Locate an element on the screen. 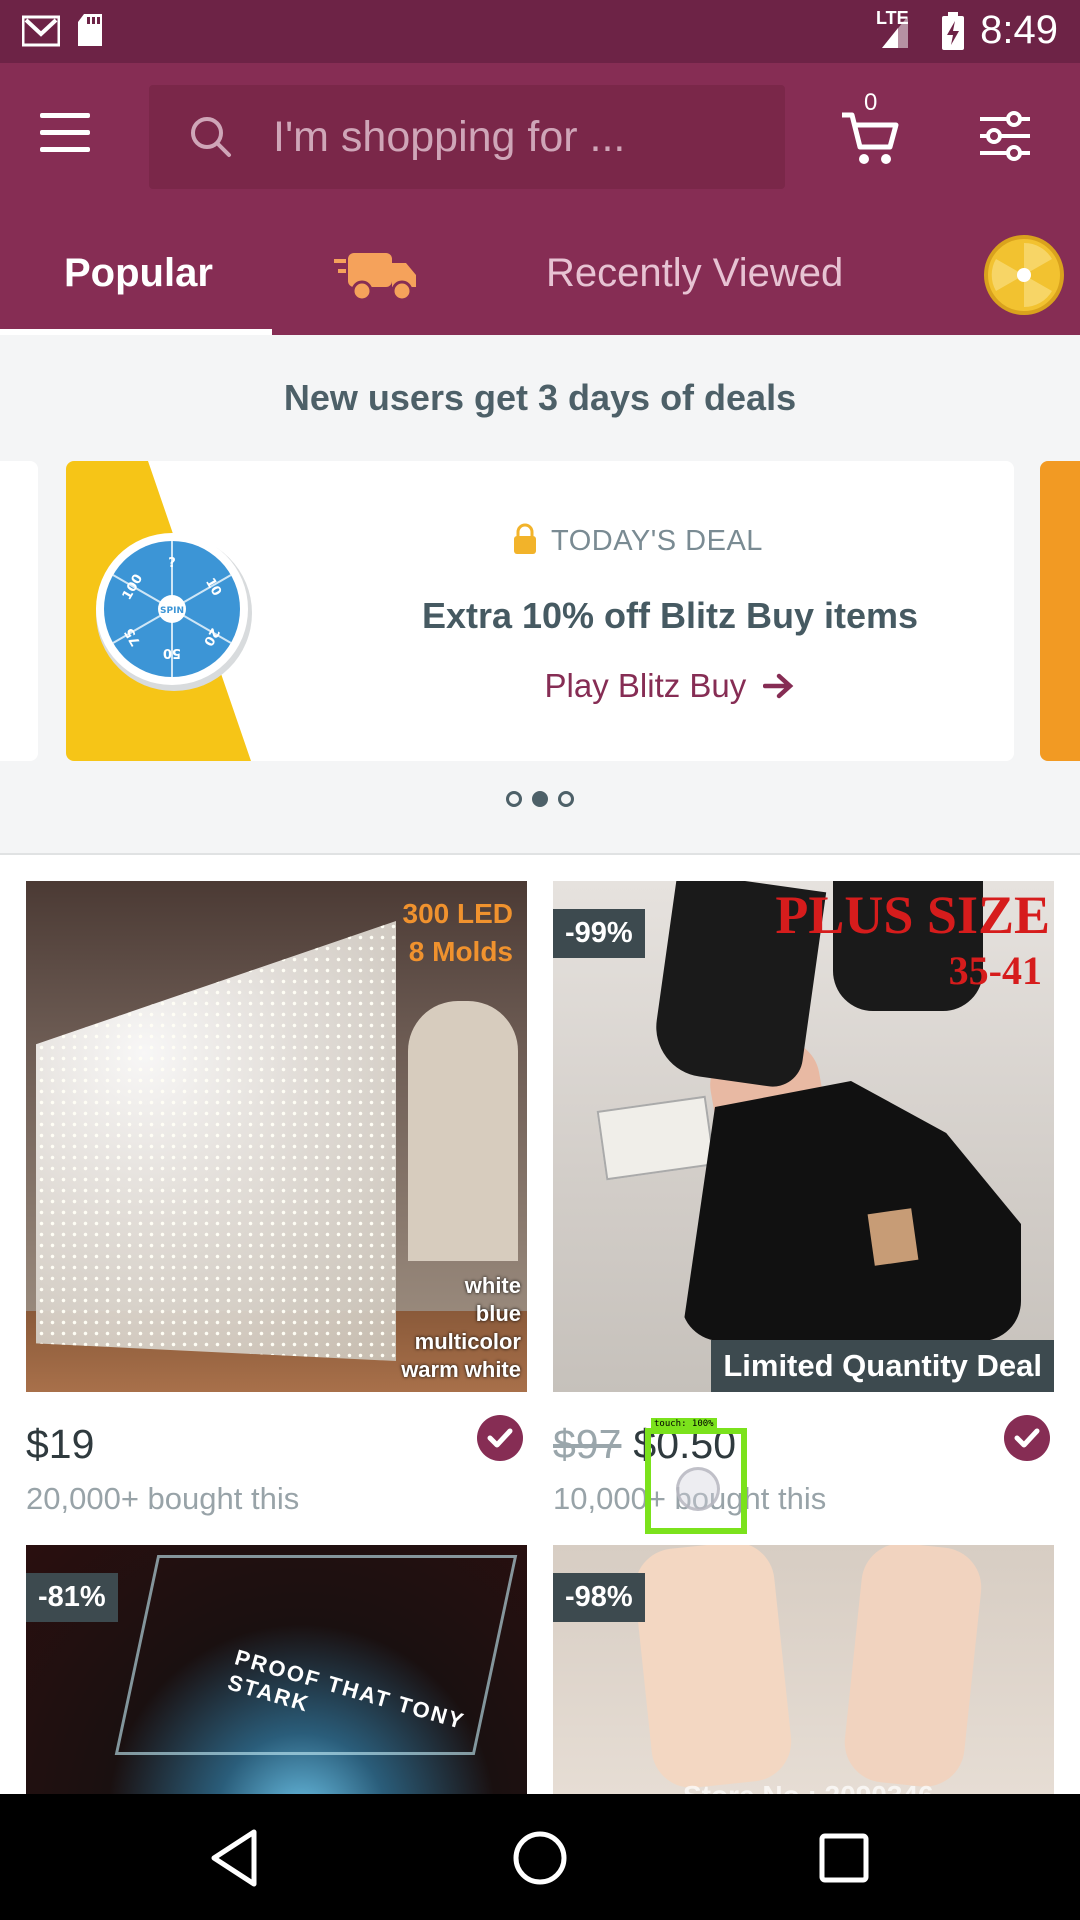  play-blitz-buy-label: Play Blitz Buy is located at coordinates (645, 685).